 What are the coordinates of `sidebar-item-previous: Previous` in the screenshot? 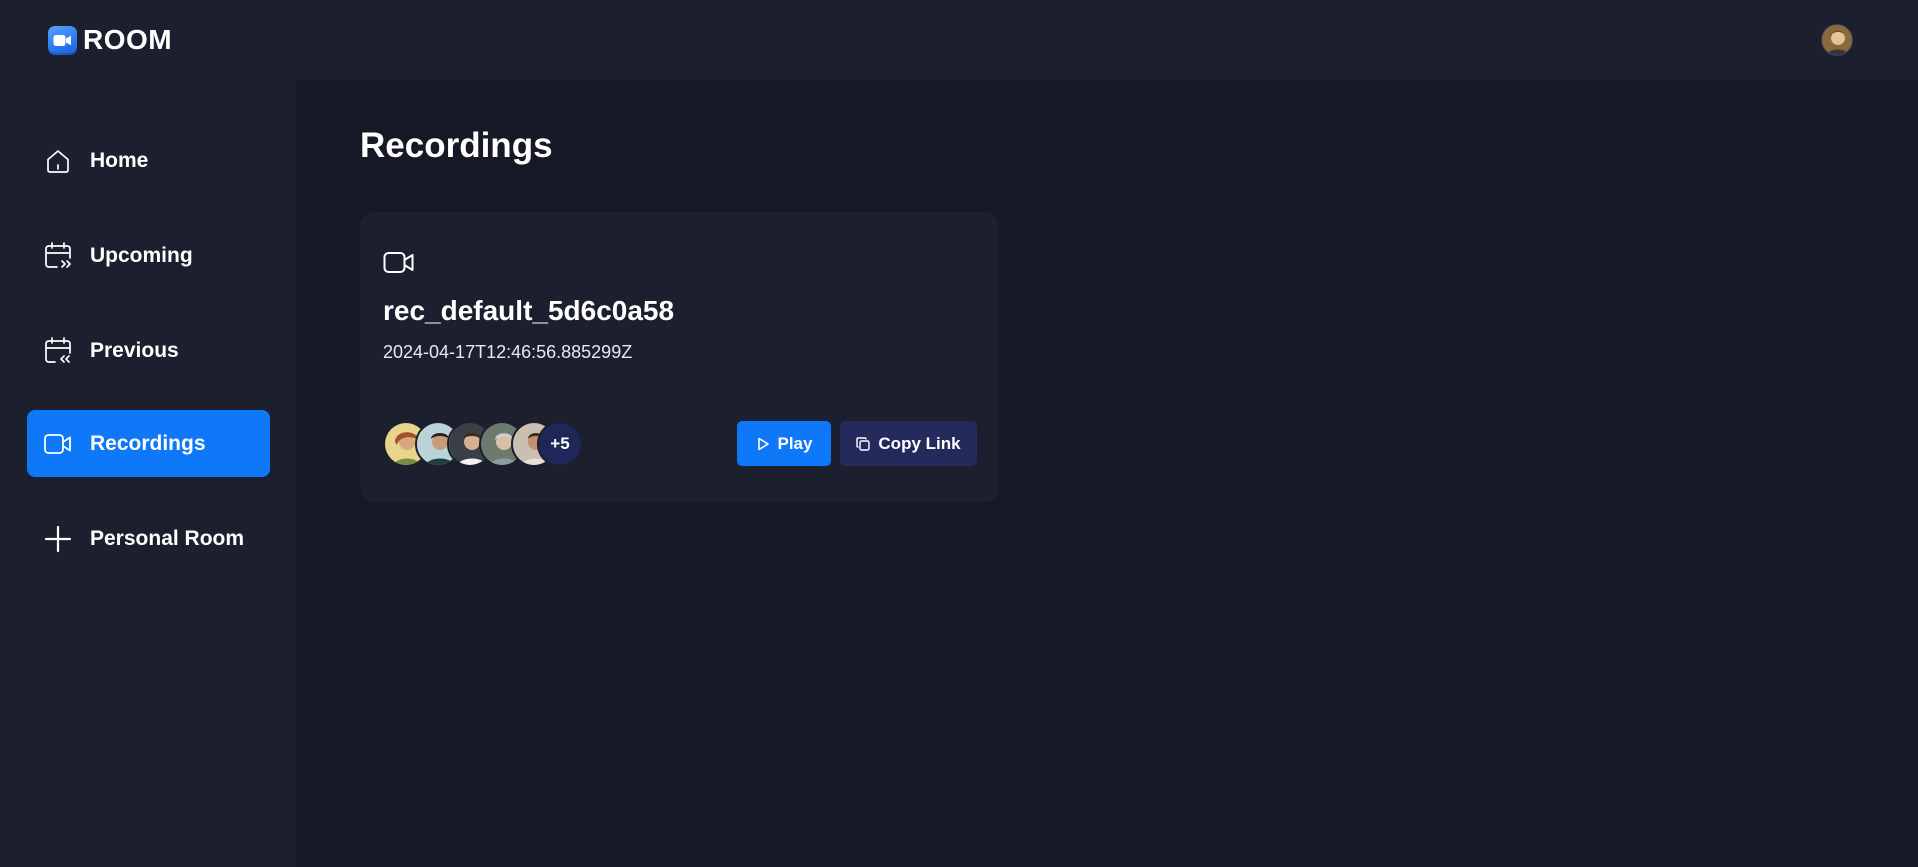 It's located at (148, 350).